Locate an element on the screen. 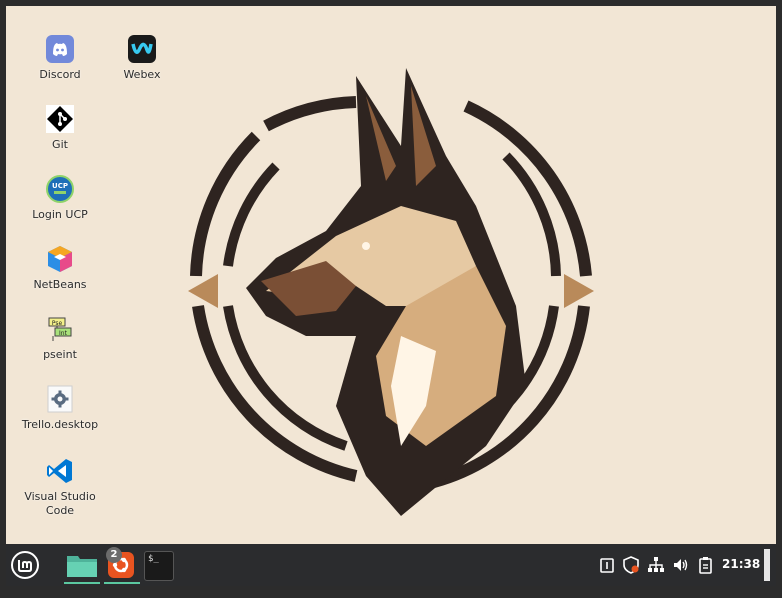  discord-icon is located at coordinates (60, 49).